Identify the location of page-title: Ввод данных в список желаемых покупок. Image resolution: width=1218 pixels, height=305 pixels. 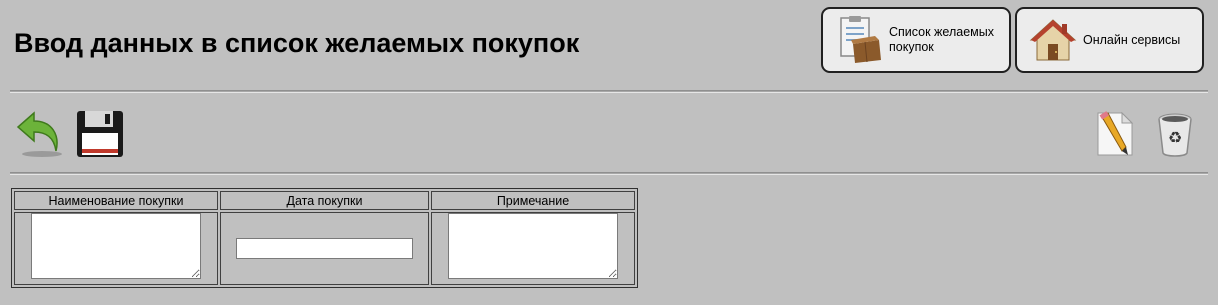
(297, 43).